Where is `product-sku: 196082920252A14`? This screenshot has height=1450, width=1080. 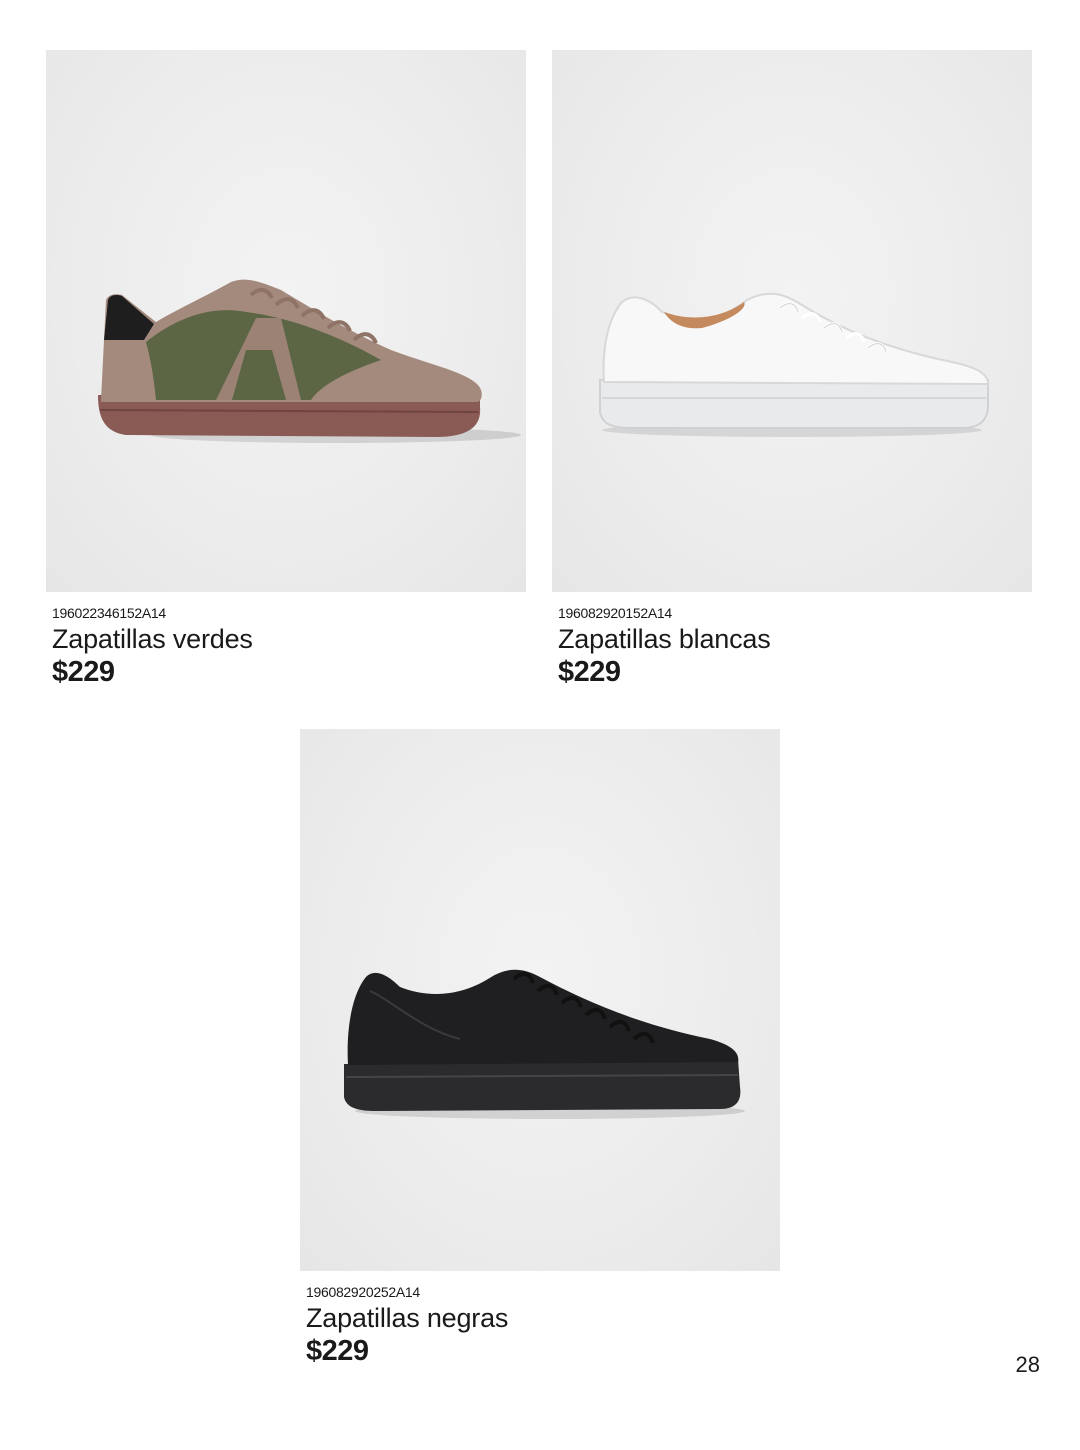 product-sku: 196082920252A14 is located at coordinates (363, 1292).